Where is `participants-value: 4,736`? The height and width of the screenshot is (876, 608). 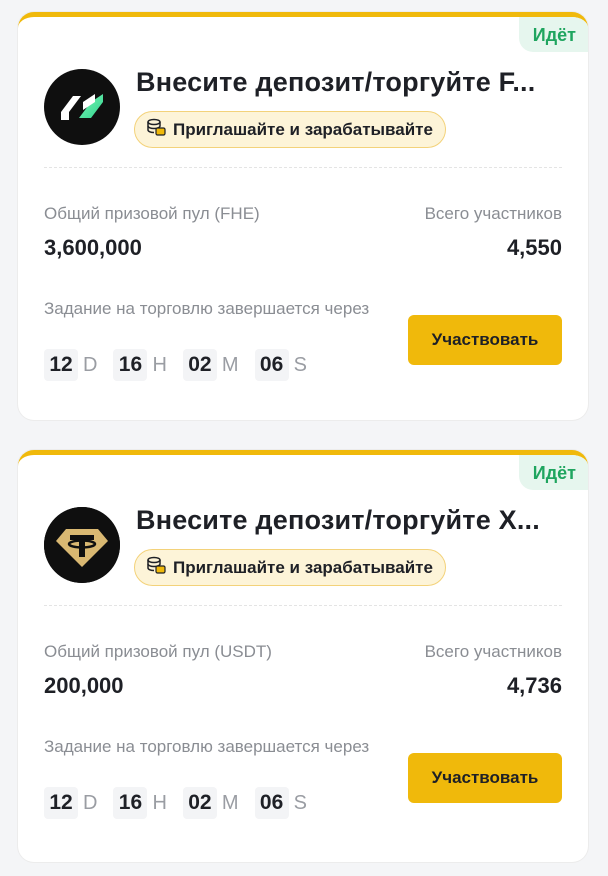
participants-value: 4,736 is located at coordinates (534, 685).